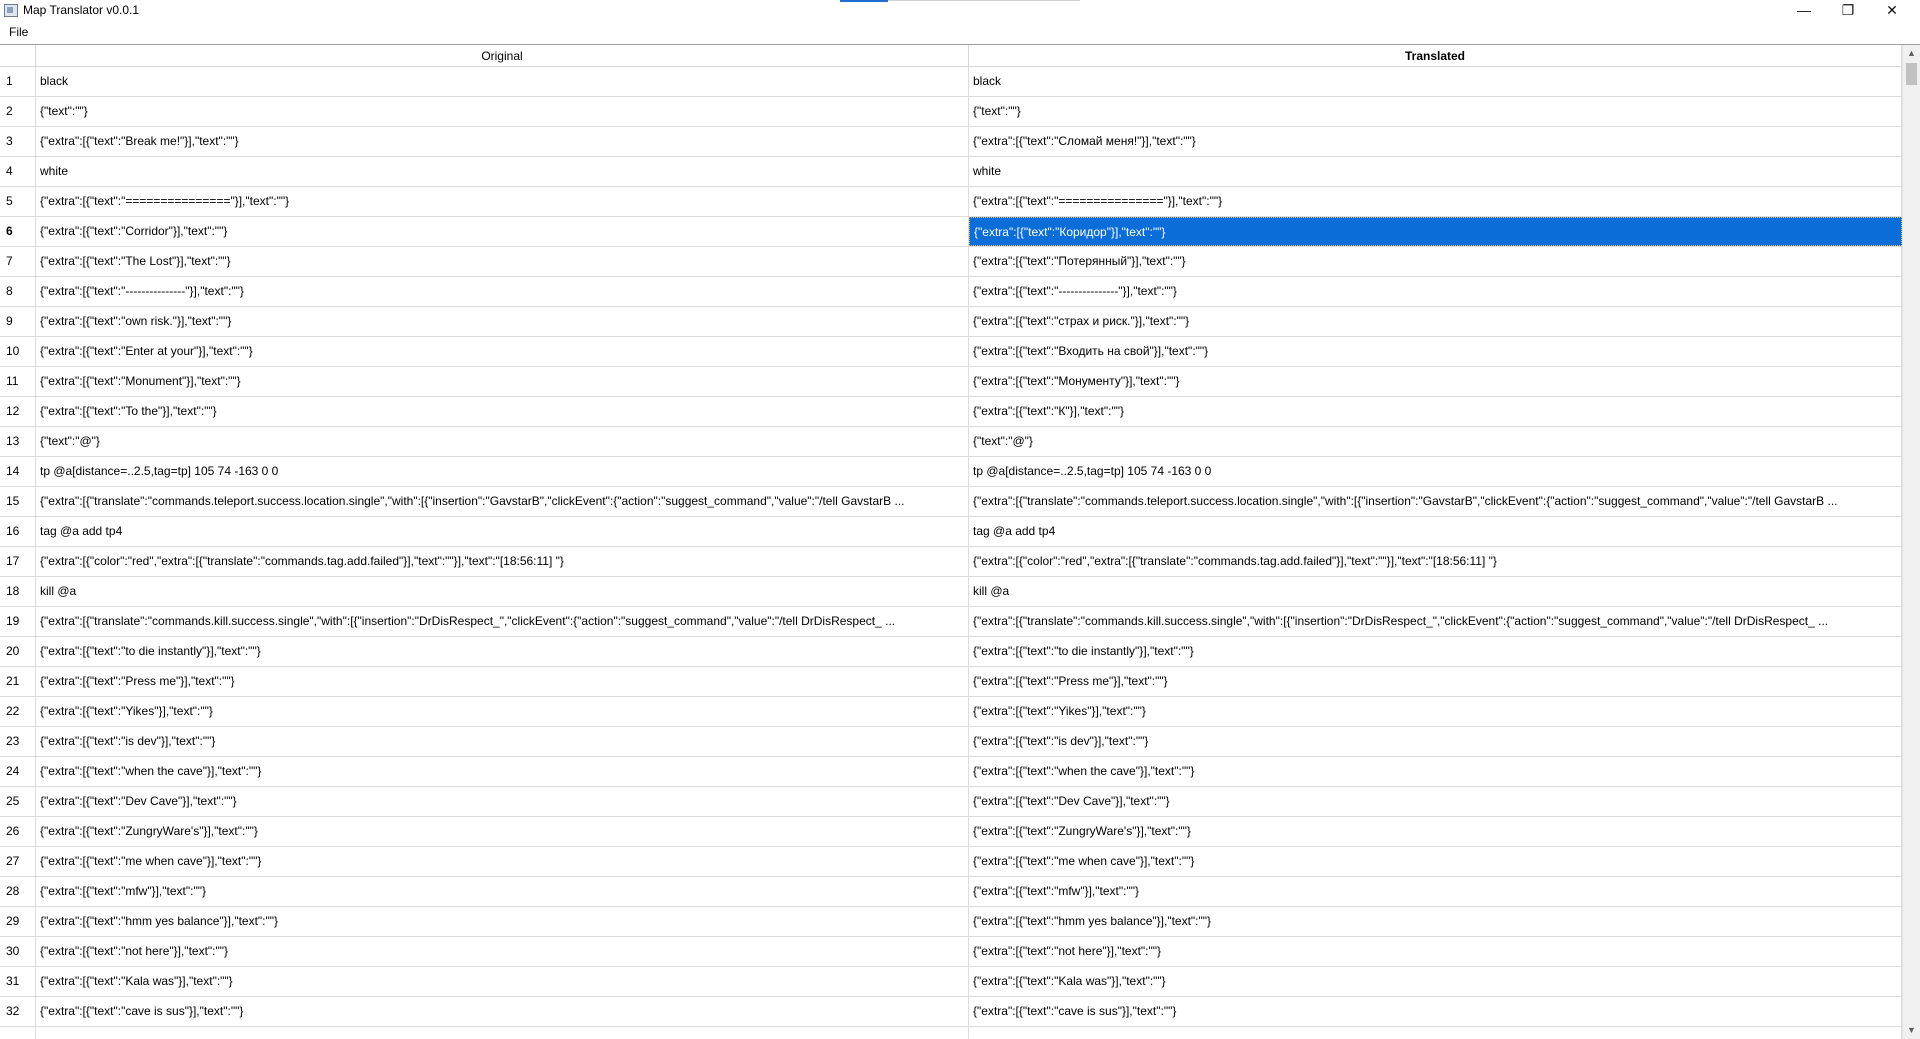 The image size is (1920, 1039). Describe the element at coordinates (18, 231) in the screenshot. I see `row-number: 6` at that location.